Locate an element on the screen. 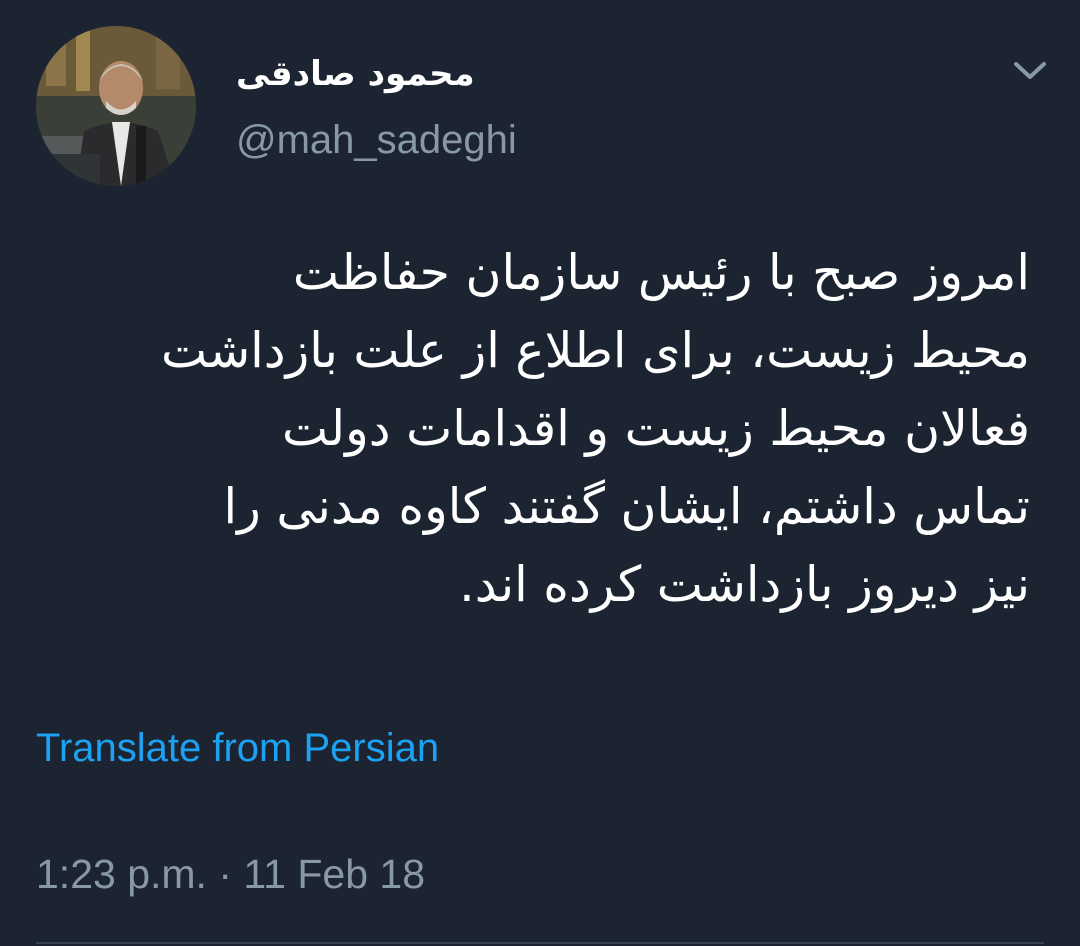 This screenshot has width=1080, height=946. avatar-photo is located at coordinates (116, 106).